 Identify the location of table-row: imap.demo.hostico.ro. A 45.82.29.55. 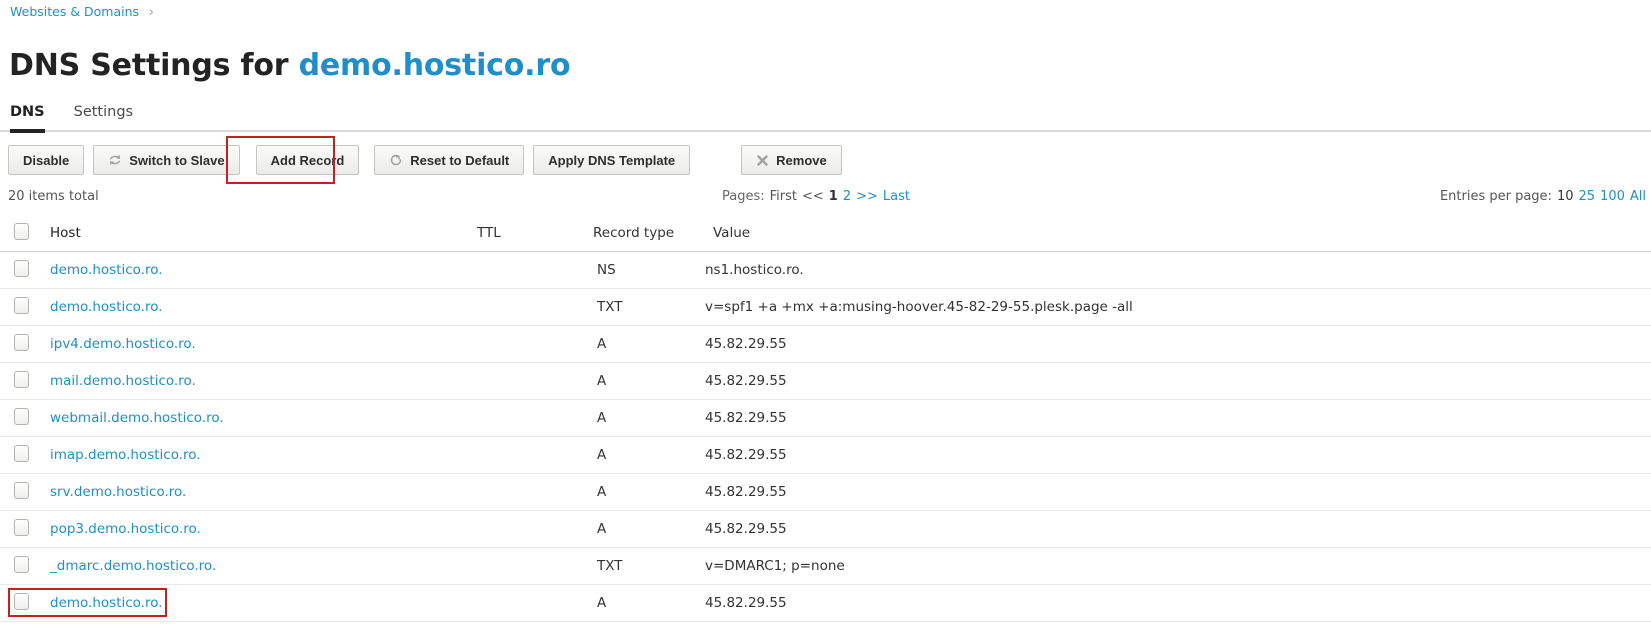
(825, 455).